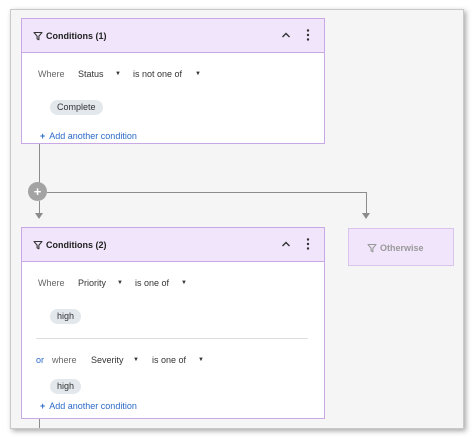 The width and height of the screenshot is (474, 437). I want to click on operator-select: is not one of, so click(157, 74).